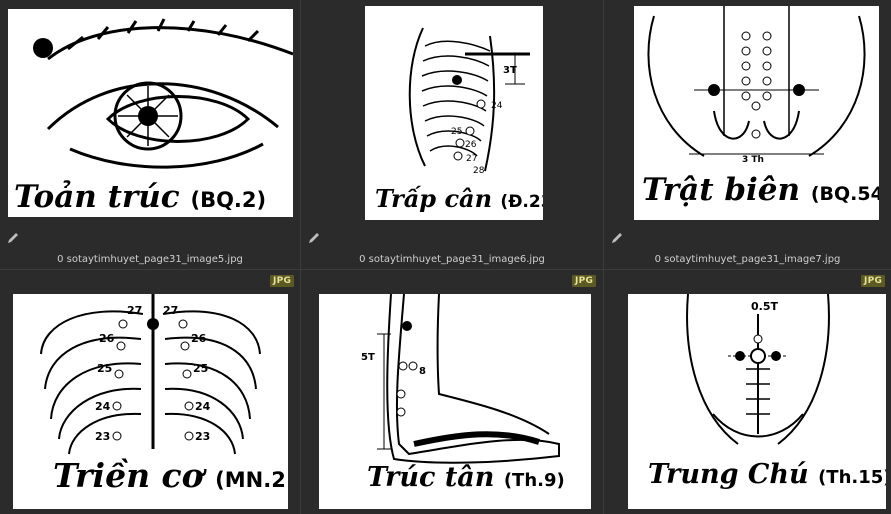  I want to click on file-name: 0 sotaytimhuyet_page31_image6.jpg, so click(452, 259).